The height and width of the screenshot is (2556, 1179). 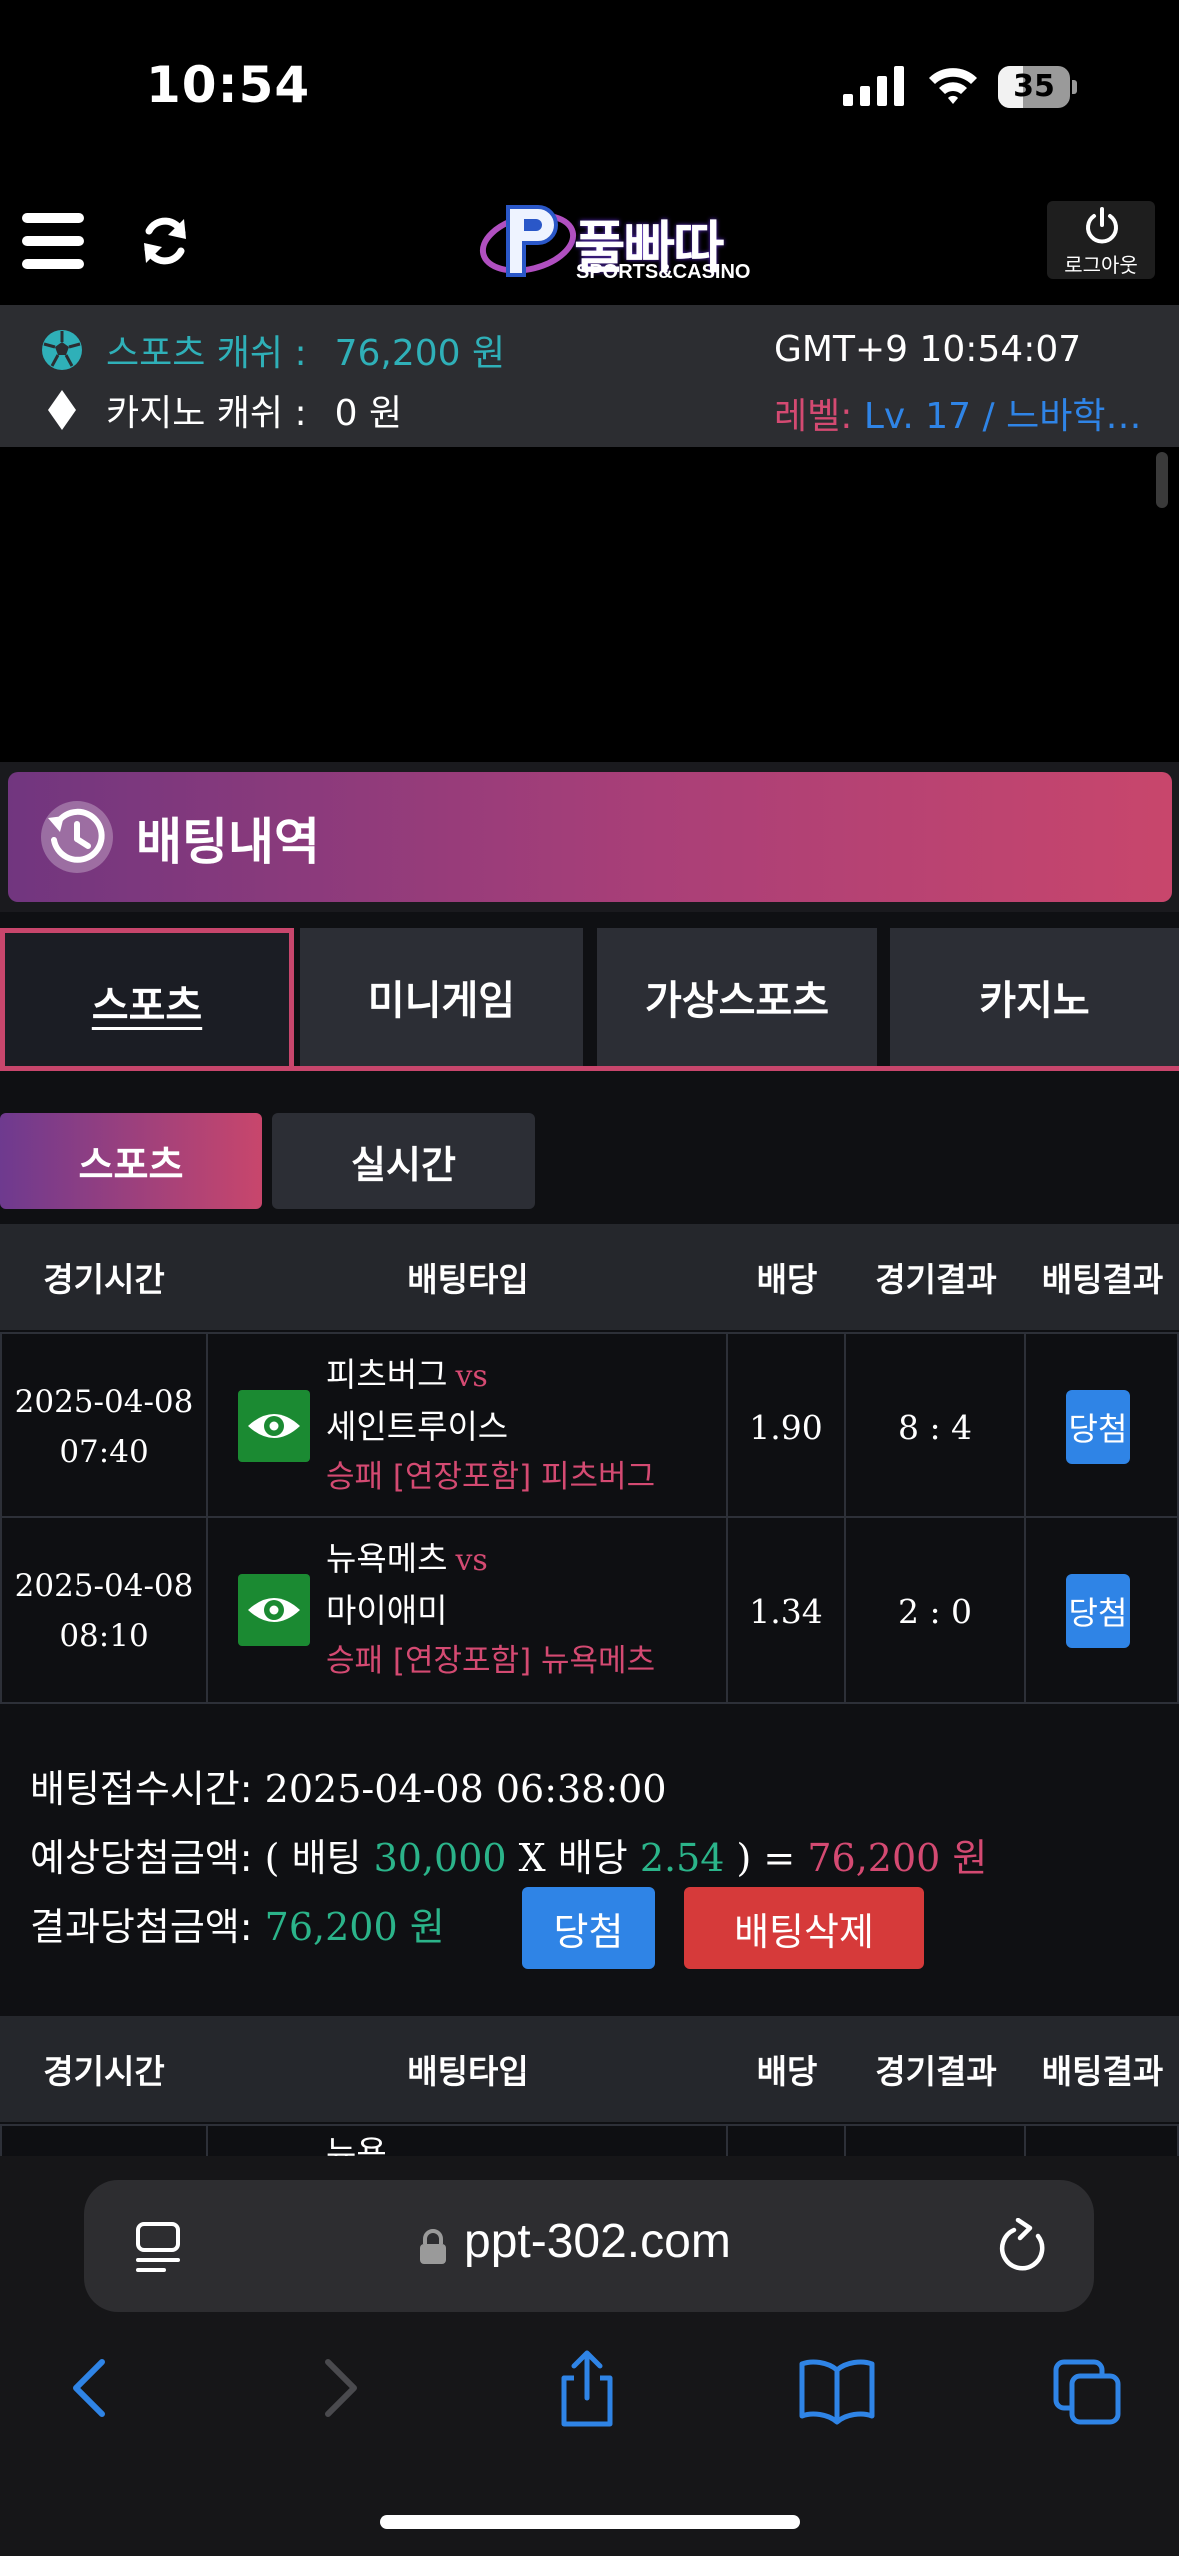 I want to click on match-time: 07:40, so click(x=104, y=1452).